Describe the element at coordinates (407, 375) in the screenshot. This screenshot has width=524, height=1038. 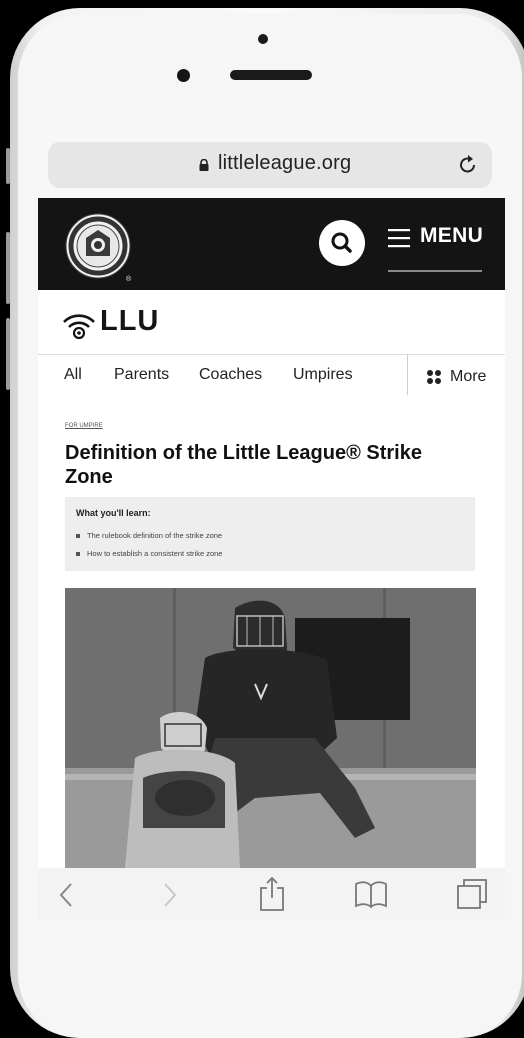
I see `tab-separator` at that location.